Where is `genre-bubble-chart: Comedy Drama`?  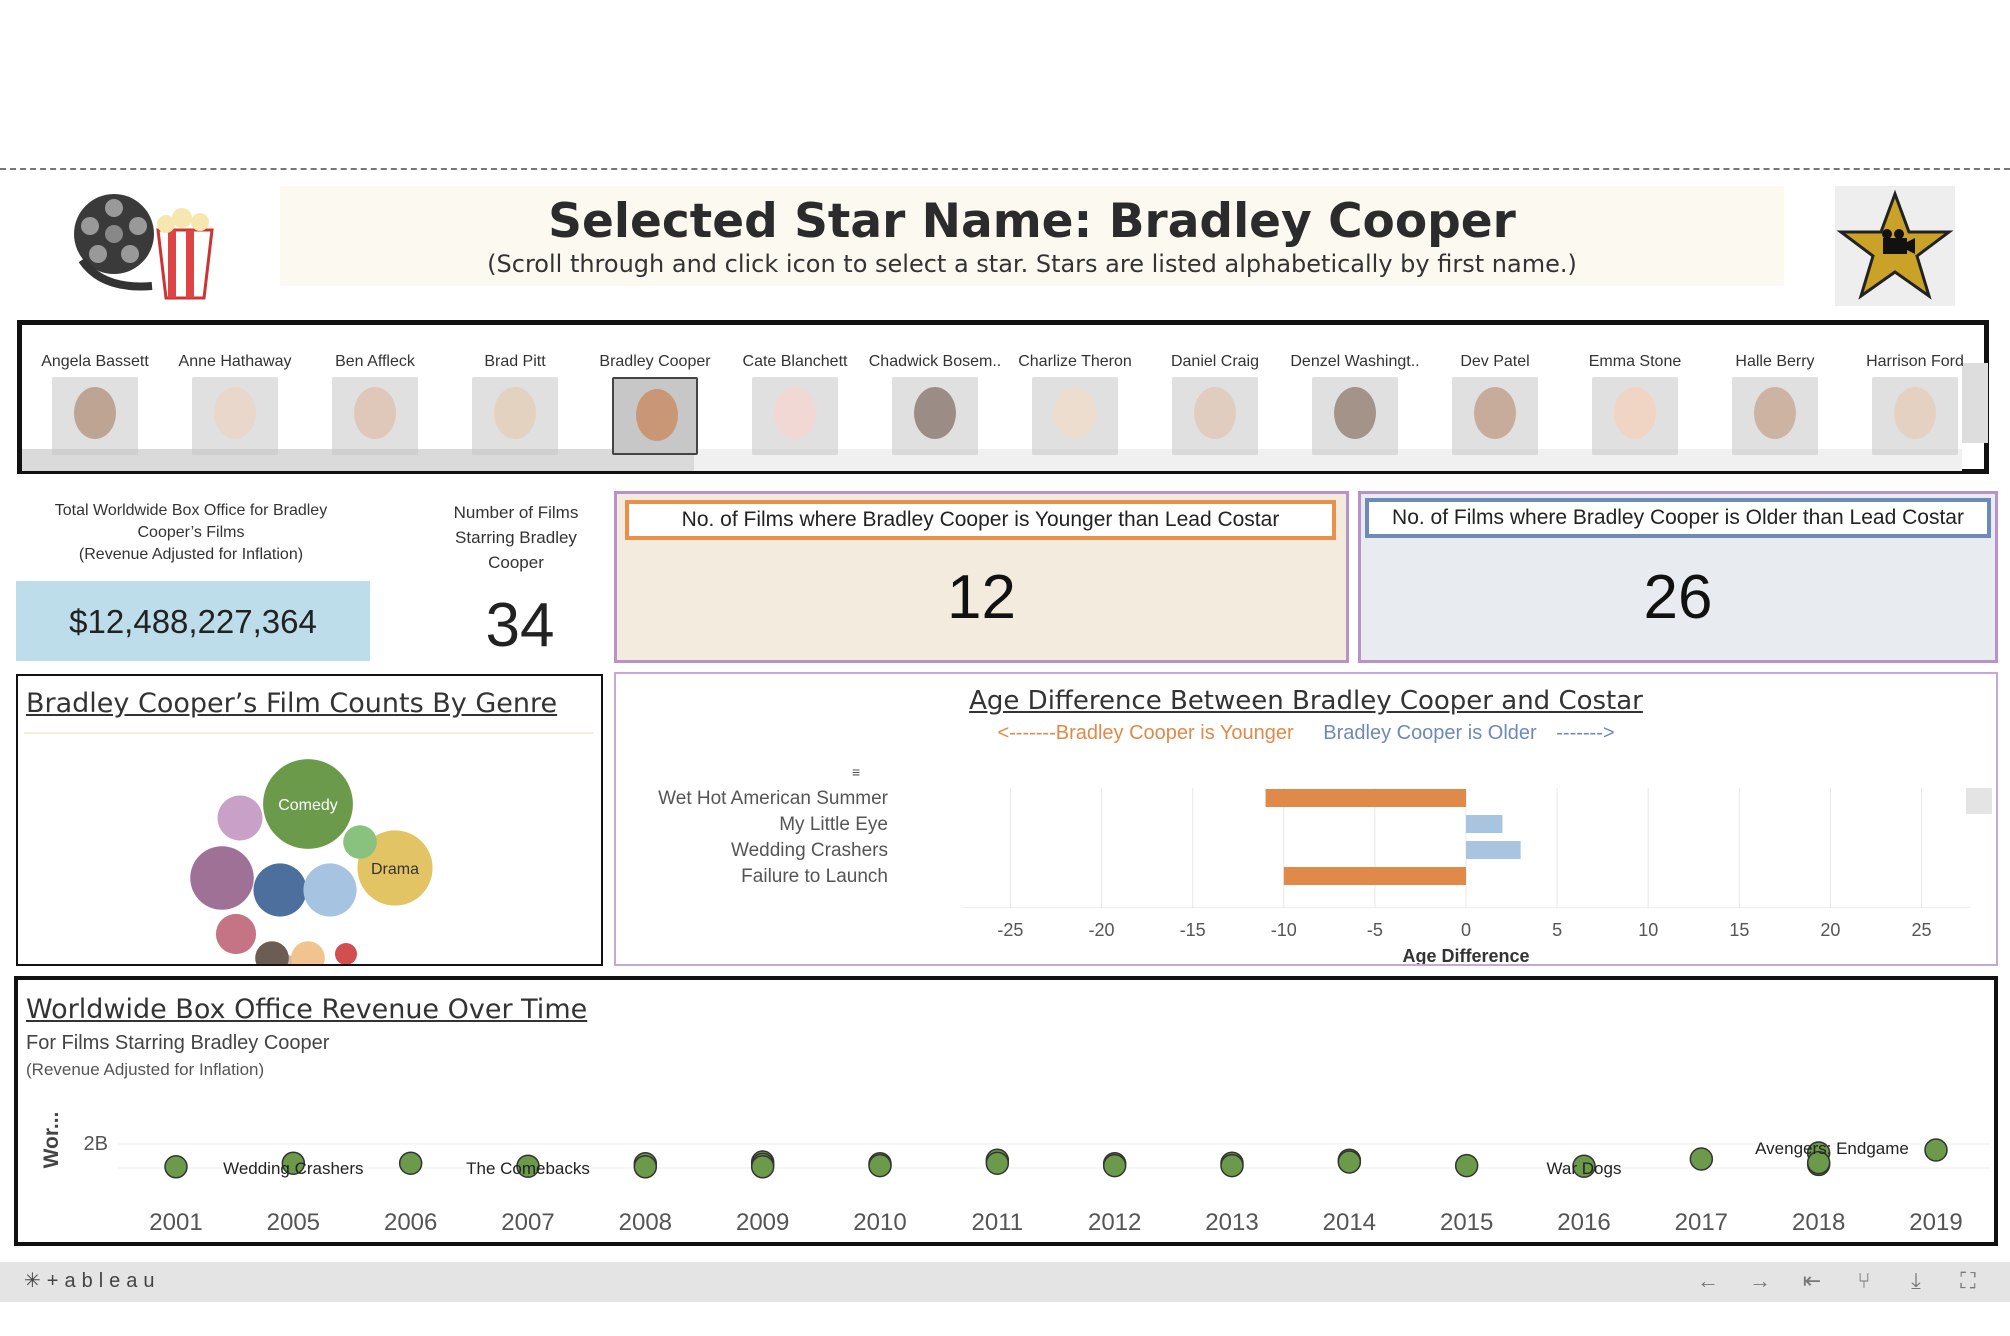
genre-bubble-chart: Comedy Drama is located at coordinates (309, 850).